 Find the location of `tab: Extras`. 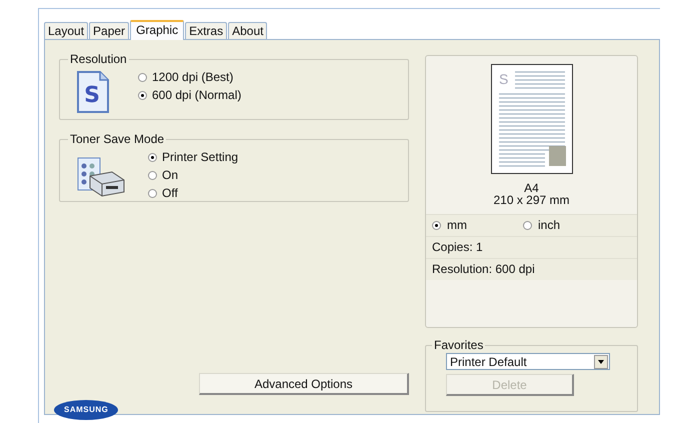

tab: Extras is located at coordinates (206, 30).